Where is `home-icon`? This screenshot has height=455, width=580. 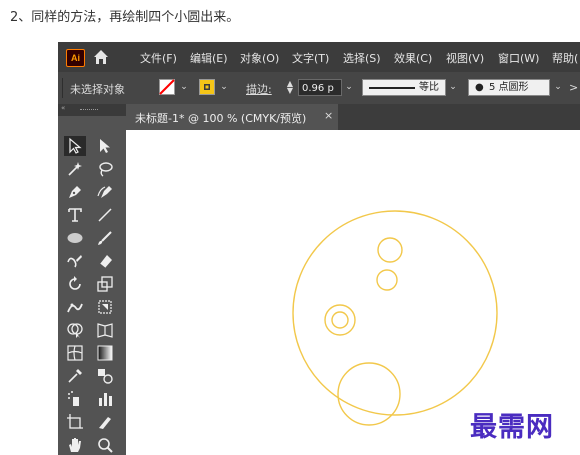
home-icon is located at coordinates (101, 57).